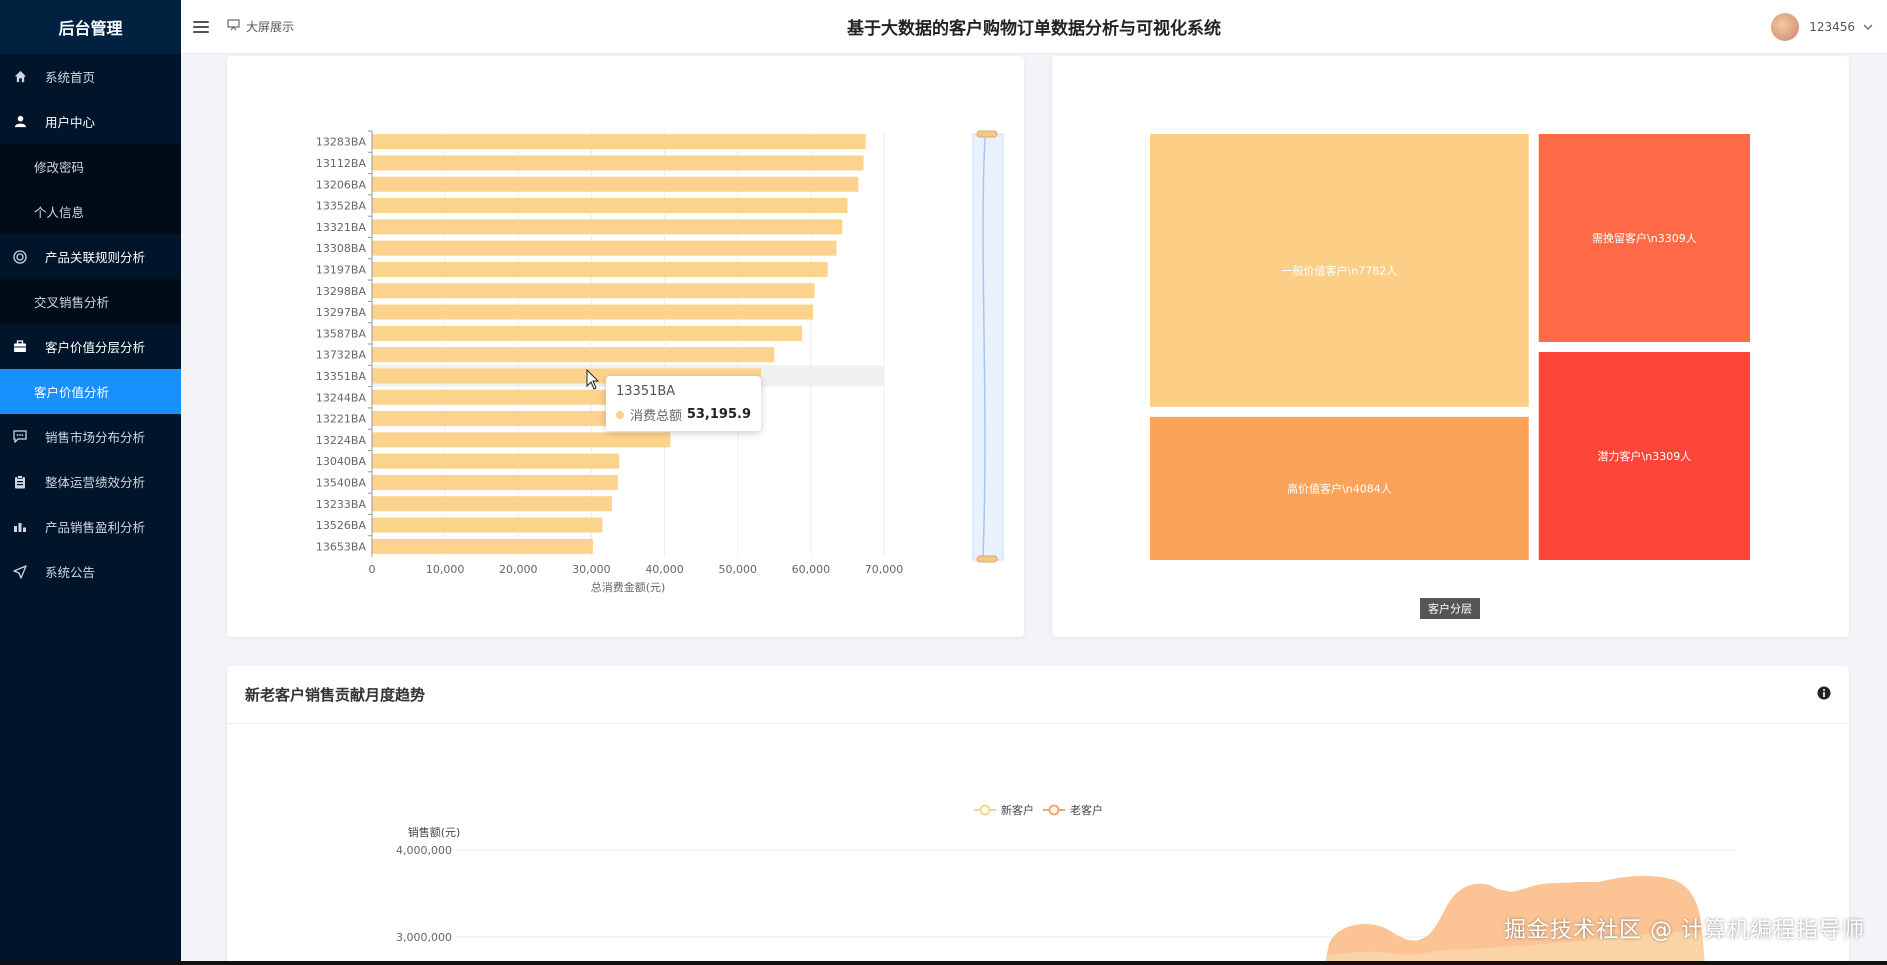  What do you see at coordinates (591, 569) in the screenshot?
I see `x-tick-label: 30,000` at bounding box center [591, 569].